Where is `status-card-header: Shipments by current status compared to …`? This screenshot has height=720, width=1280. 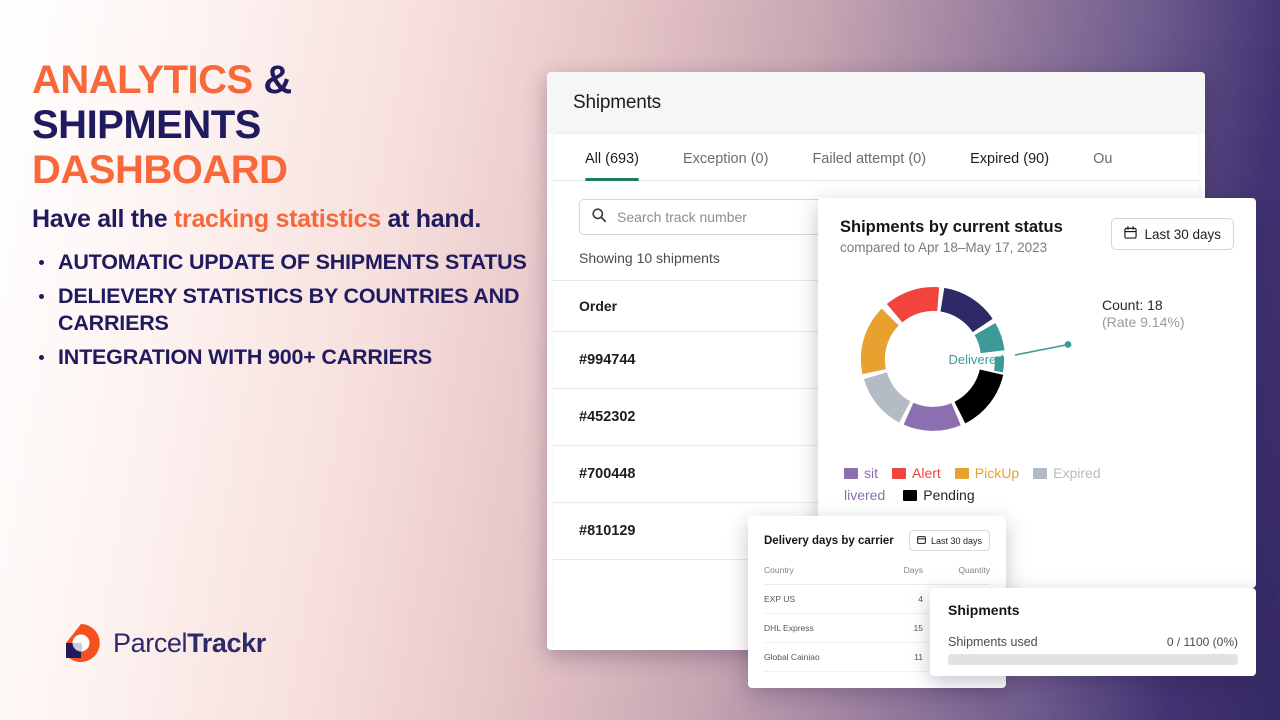
status-card-header: Shipments by current status compared to … is located at coordinates (1037, 236).